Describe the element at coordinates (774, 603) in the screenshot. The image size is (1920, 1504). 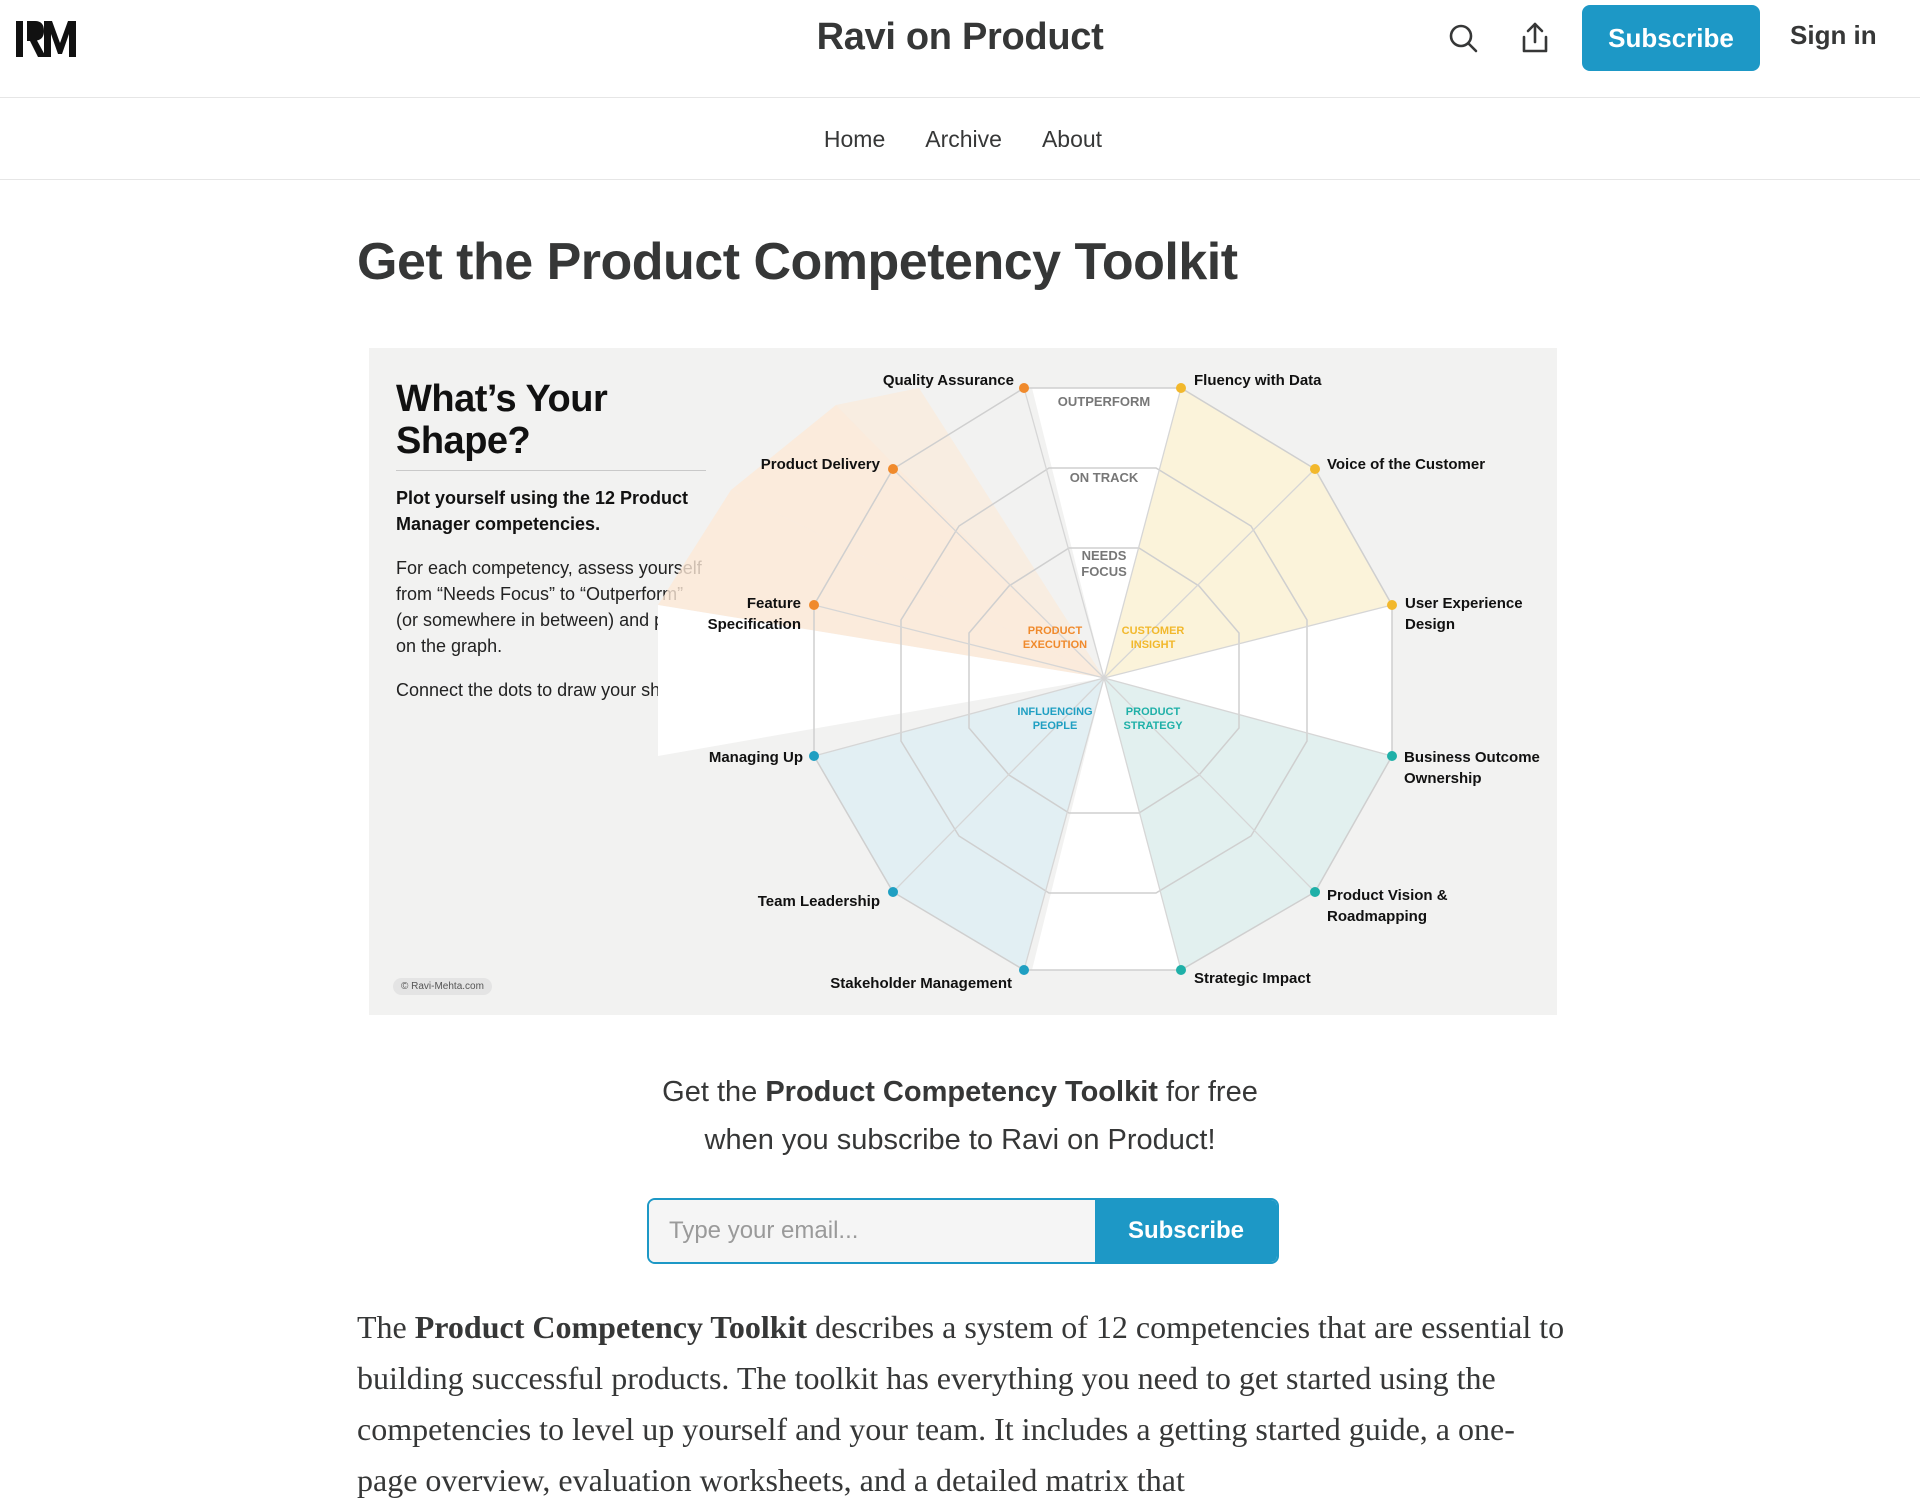
I see `label-feature-spec-1: Feature` at that location.